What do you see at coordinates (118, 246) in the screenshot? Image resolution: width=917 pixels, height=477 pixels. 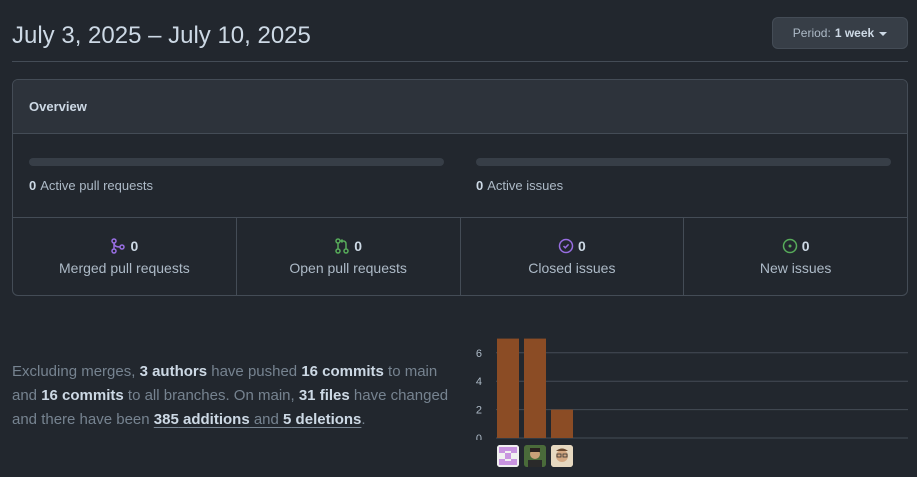 I see `git-merge-icon` at bounding box center [118, 246].